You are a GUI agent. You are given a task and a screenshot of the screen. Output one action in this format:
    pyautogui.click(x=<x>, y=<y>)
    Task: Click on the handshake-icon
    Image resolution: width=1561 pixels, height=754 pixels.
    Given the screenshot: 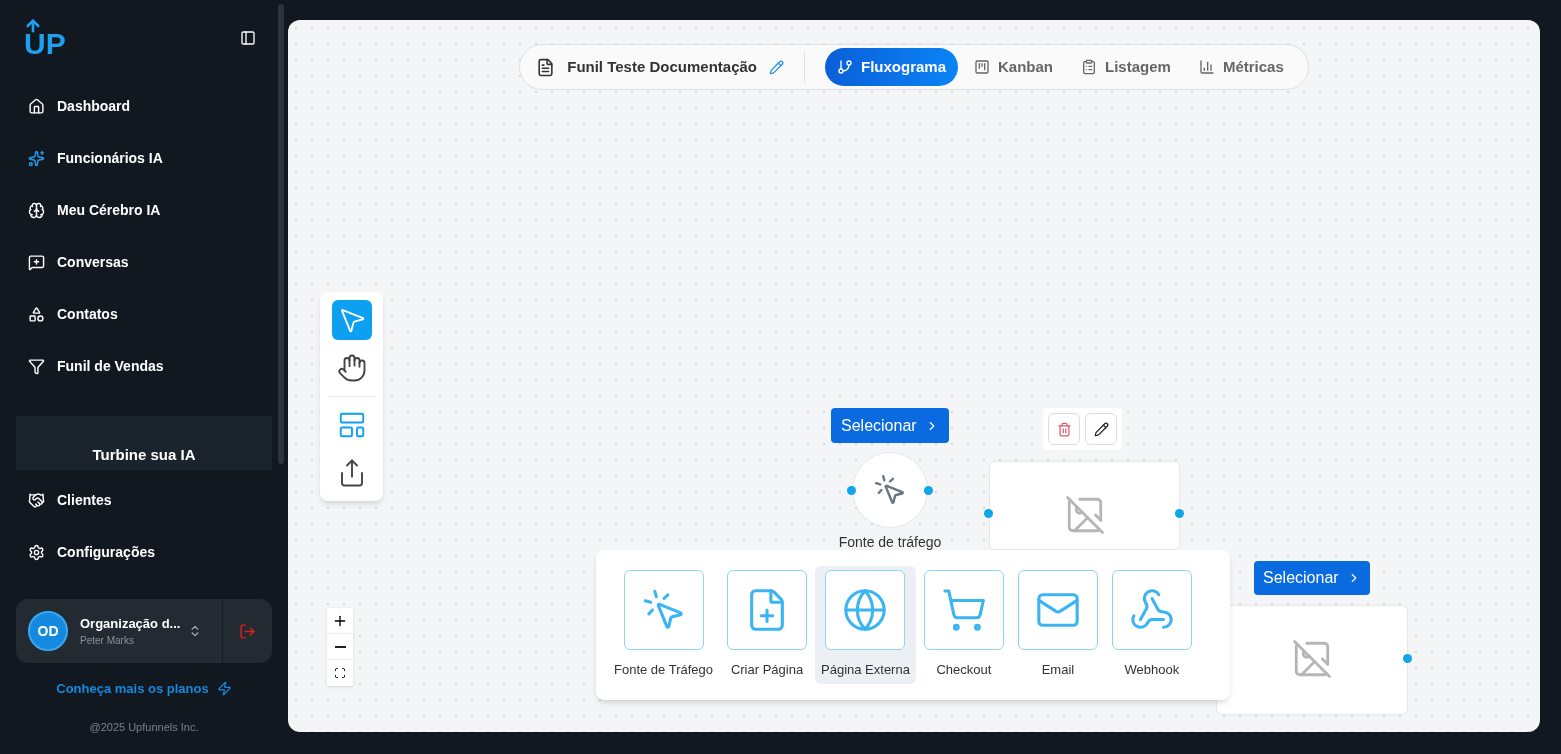 What is the action you would take?
    pyautogui.click(x=36, y=500)
    